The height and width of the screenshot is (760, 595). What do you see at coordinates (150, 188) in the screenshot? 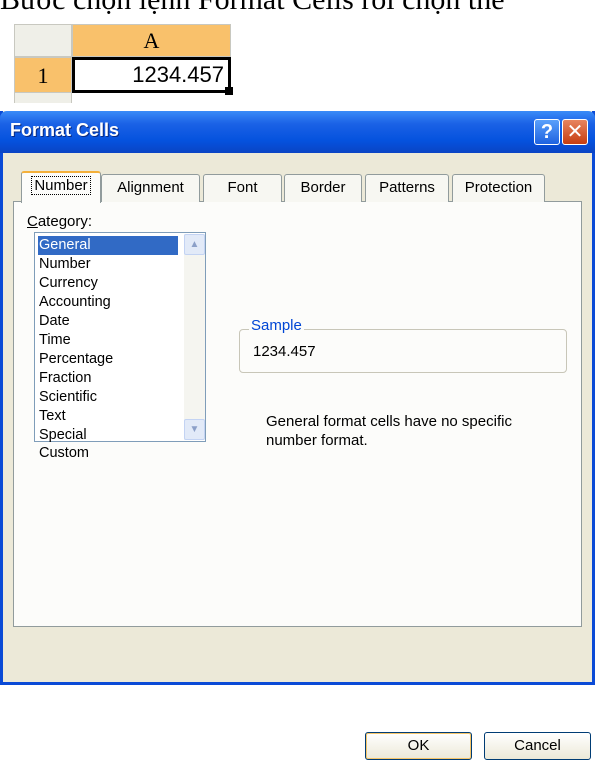
I see `tab-alignment: Alignment` at bounding box center [150, 188].